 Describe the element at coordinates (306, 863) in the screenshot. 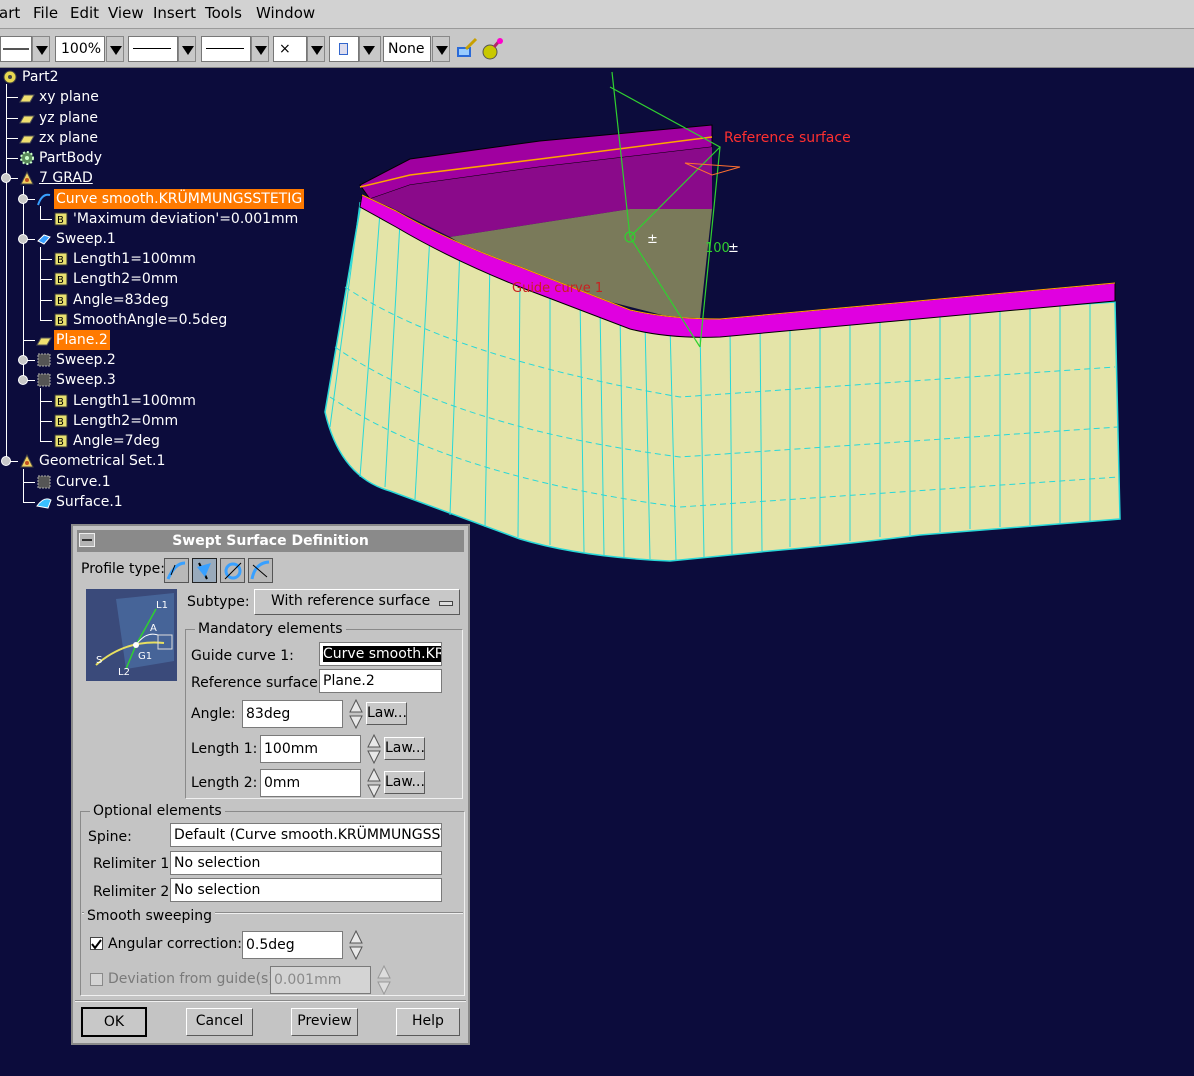

I see `relimiter1-field: No selection` at that location.